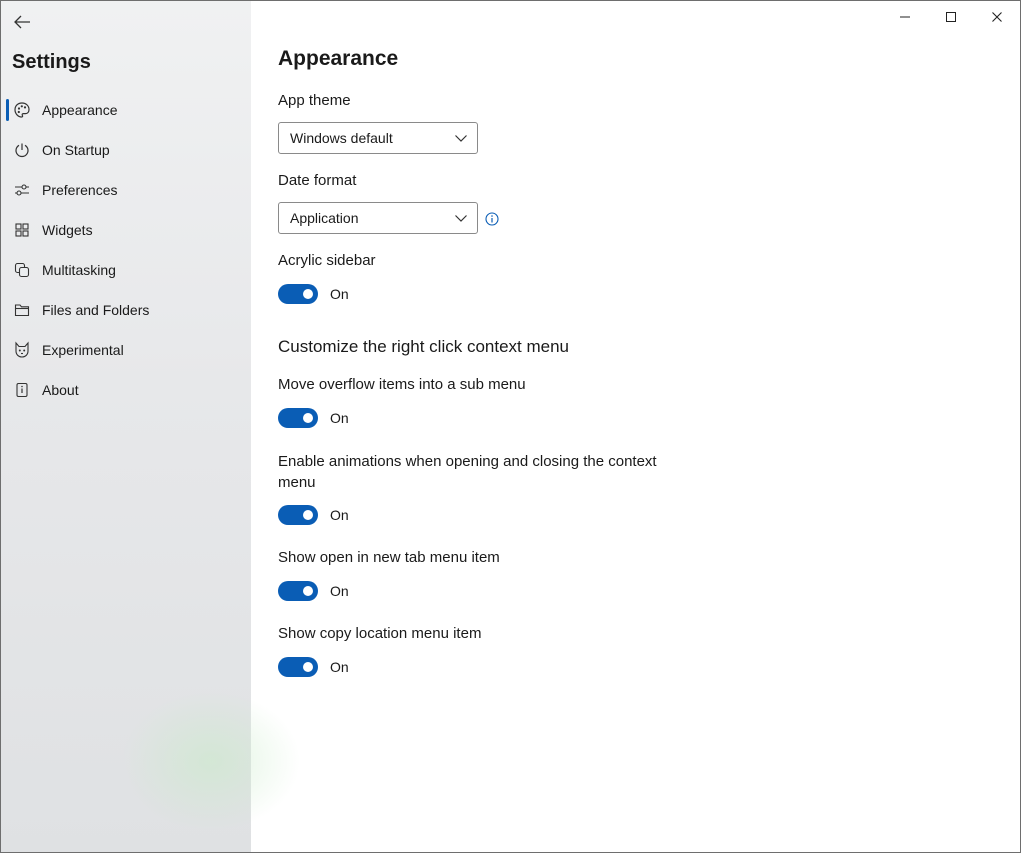 The image size is (1021, 853). Describe the element at coordinates (378, 515) in the screenshot. I see `animations-toggle-row: On` at that location.